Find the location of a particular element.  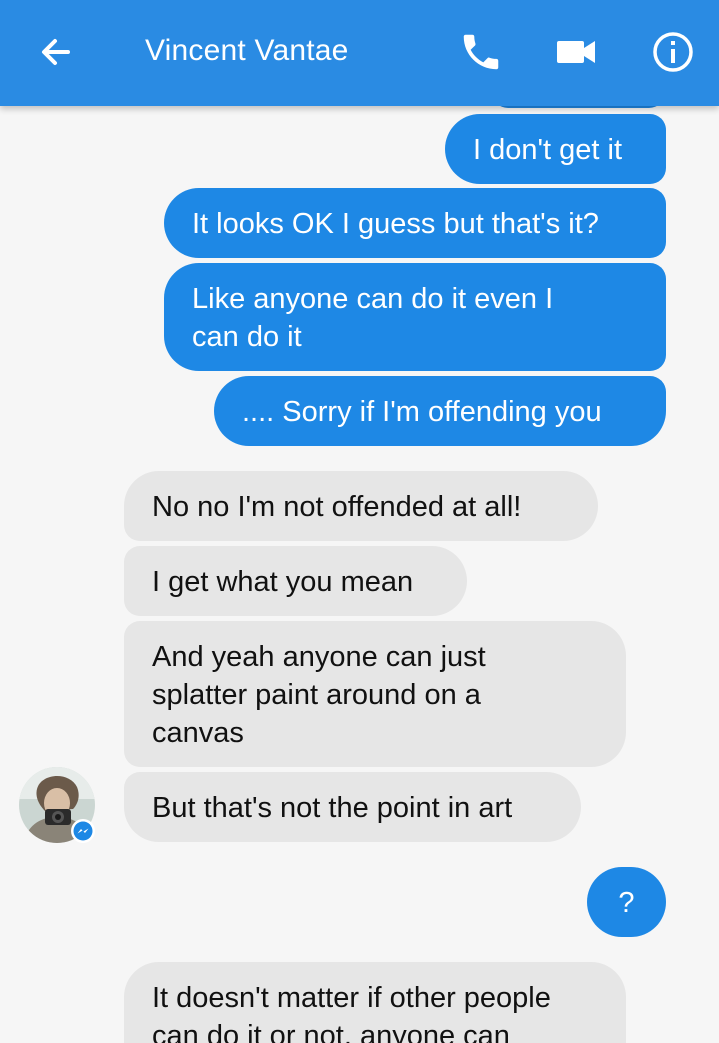

phone-icon is located at coordinates (481, 52).